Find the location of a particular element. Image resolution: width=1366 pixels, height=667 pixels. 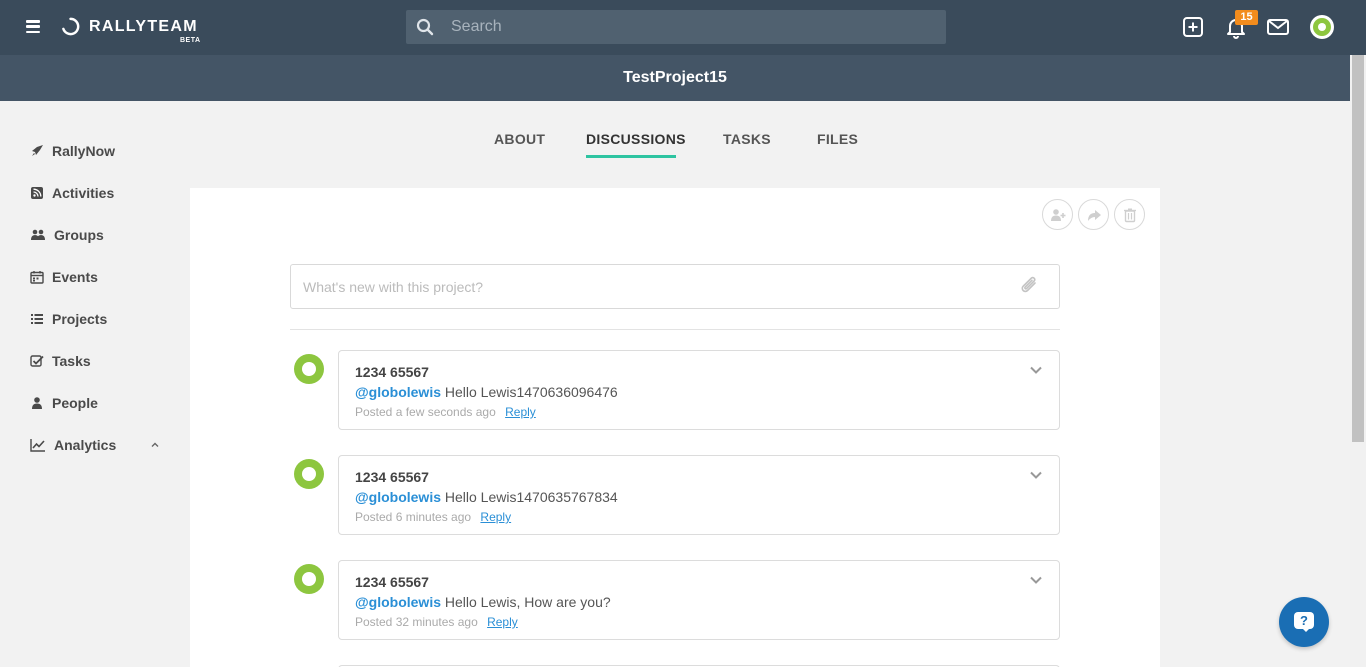

help-icon: ? is located at coordinates (1304, 622).